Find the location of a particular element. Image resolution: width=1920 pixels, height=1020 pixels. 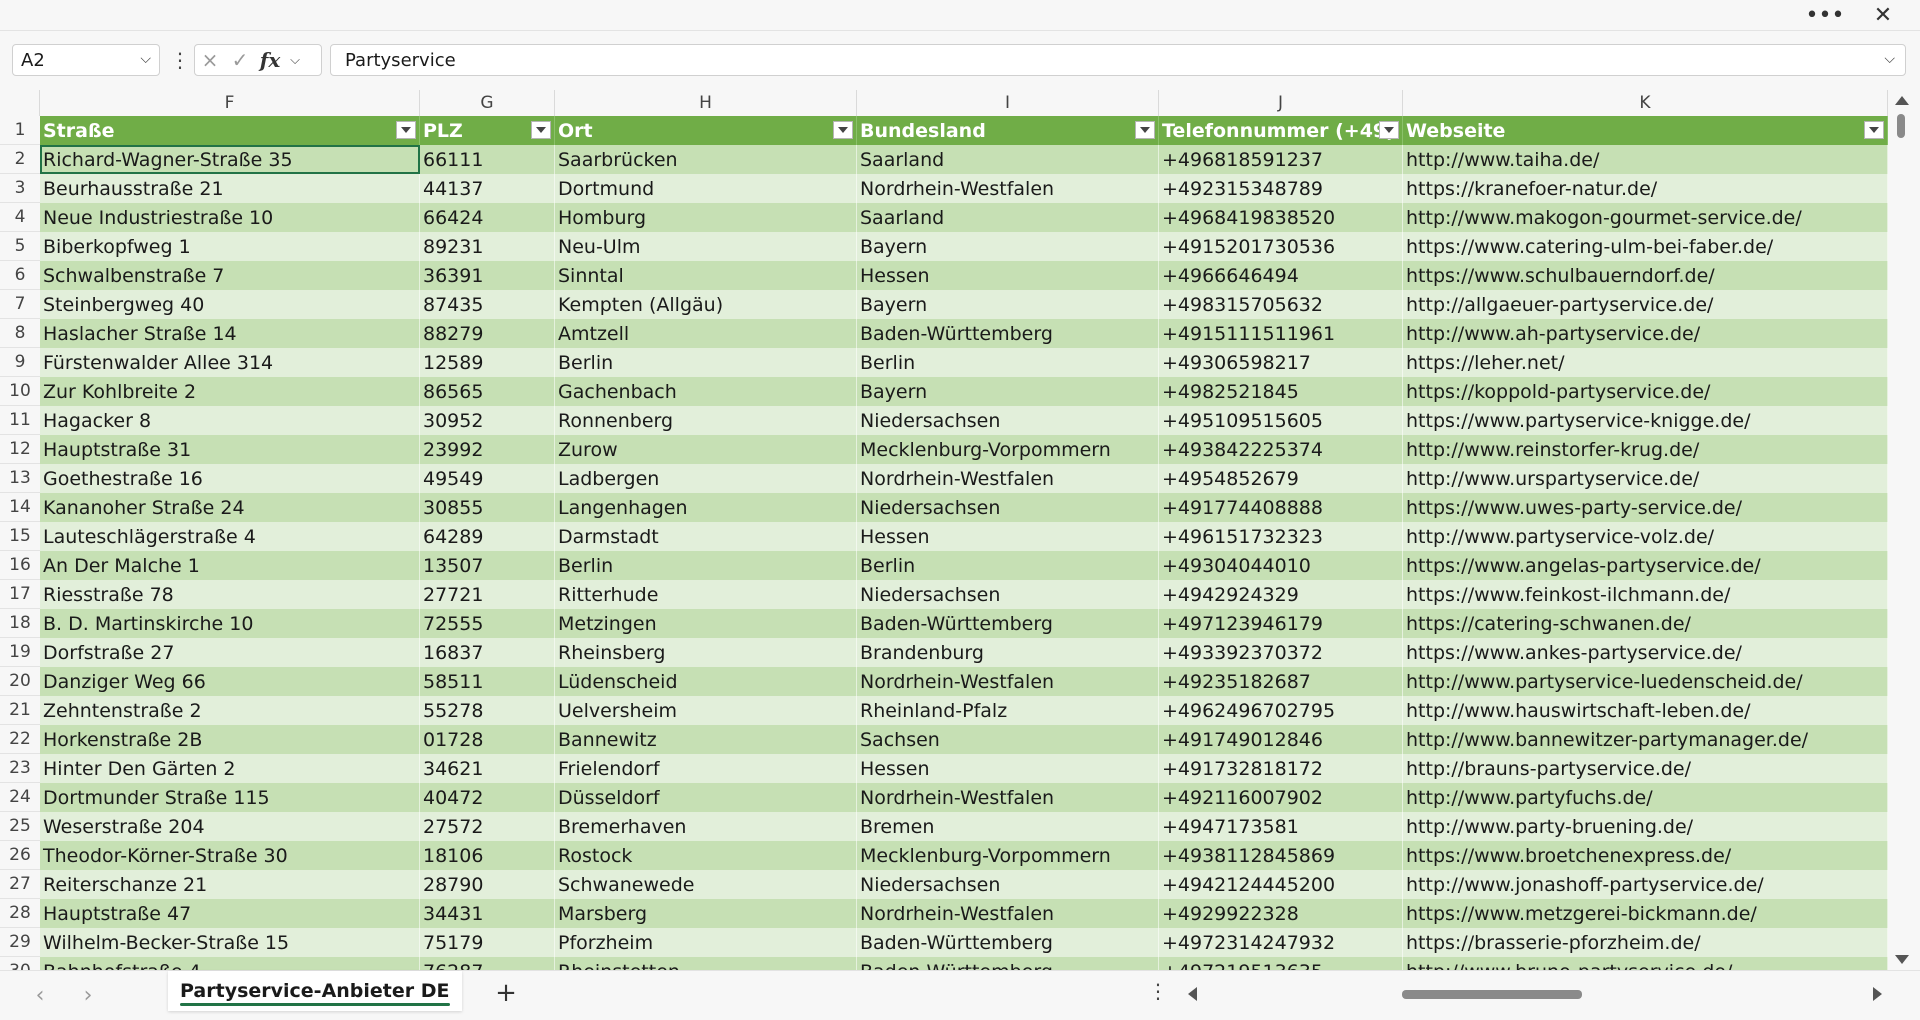

table-cell: Bahnhofstraße 4 is located at coordinates (230, 963).